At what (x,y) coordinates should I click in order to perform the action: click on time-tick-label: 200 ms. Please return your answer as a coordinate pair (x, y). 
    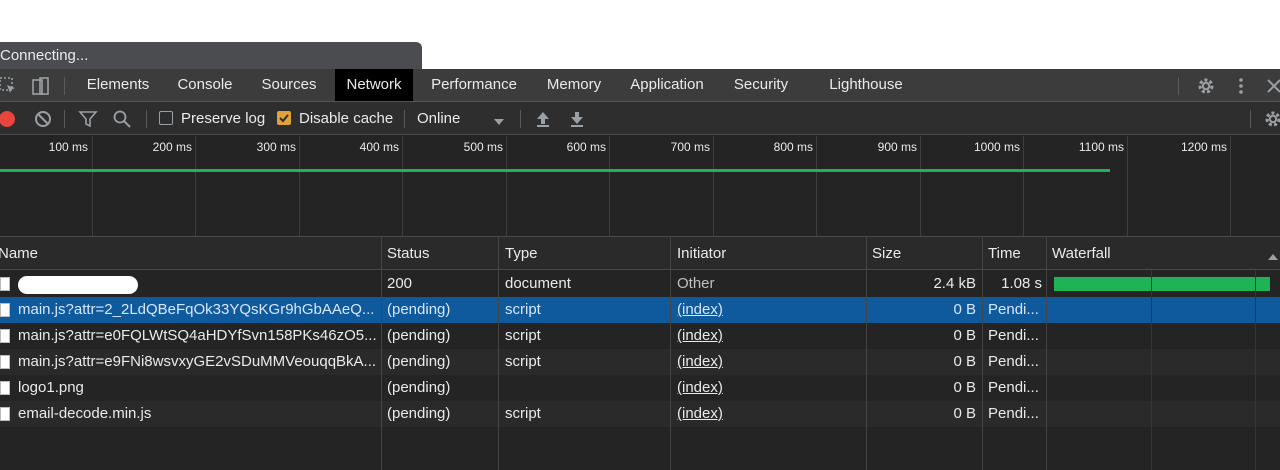
    Looking at the image, I should click on (172, 147).